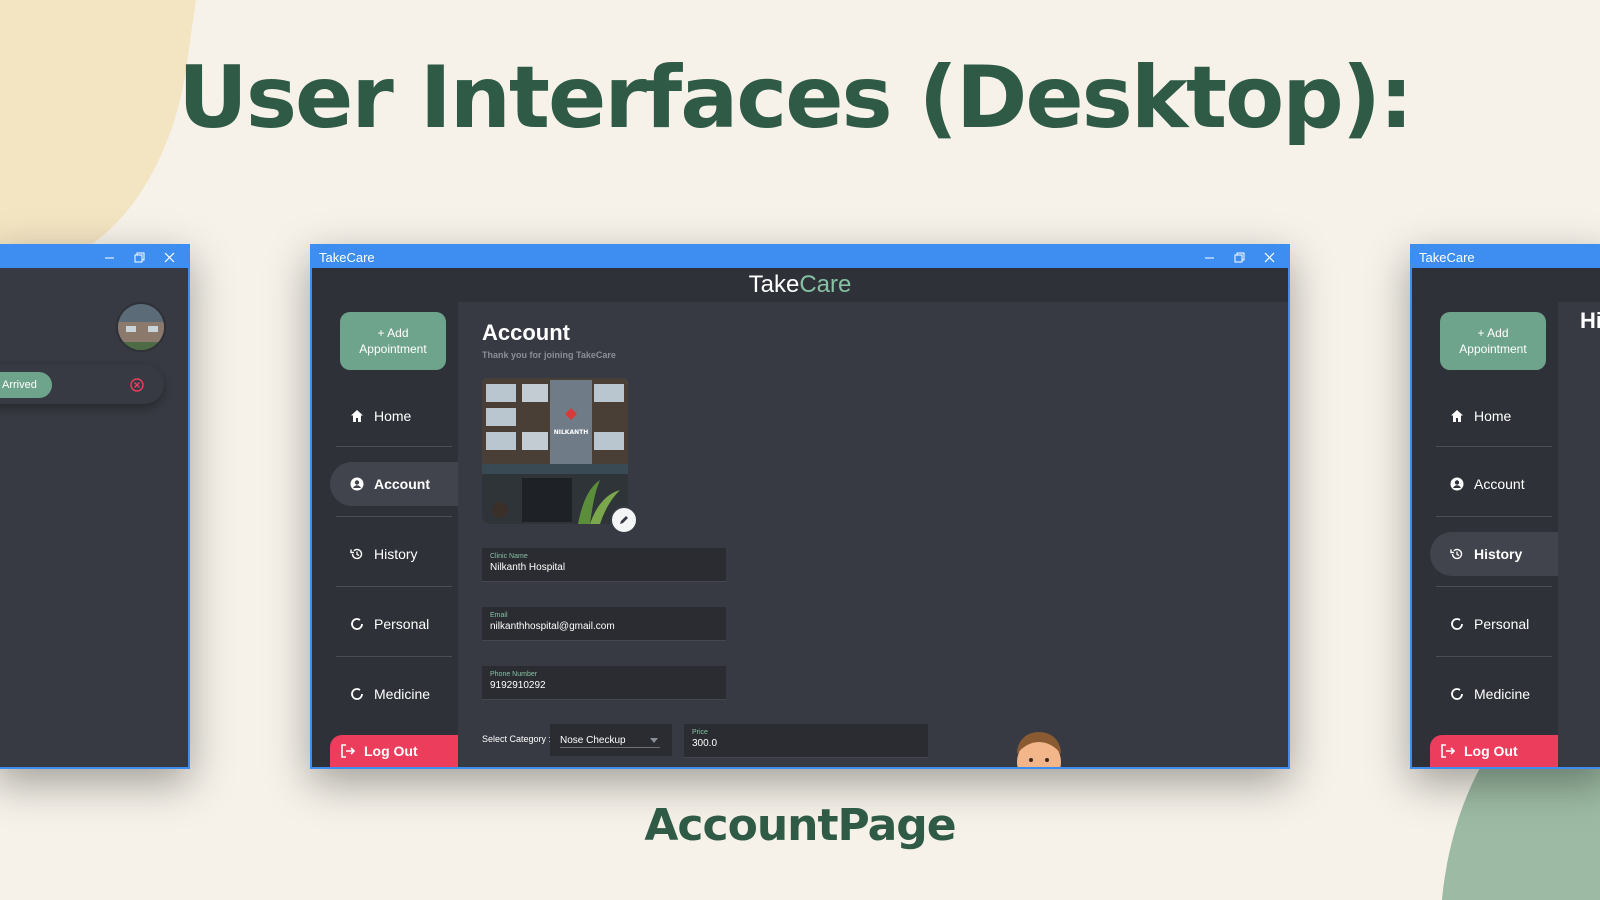 The width and height of the screenshot is (1600, 900). I want to click on clinic-name-field: Clinic Name Nilkanth Hospital, so click(604, 565).